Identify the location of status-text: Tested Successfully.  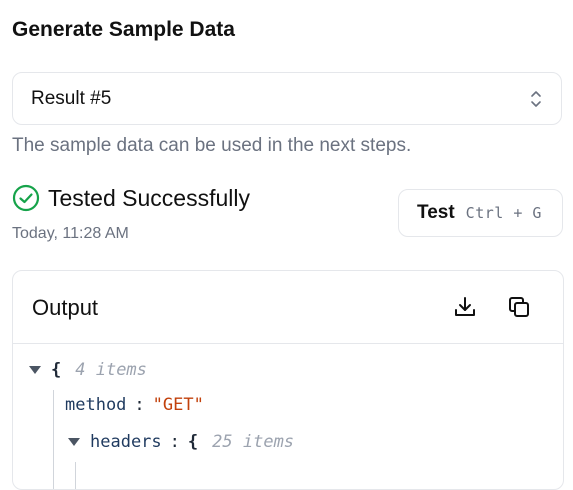
(149, 197).